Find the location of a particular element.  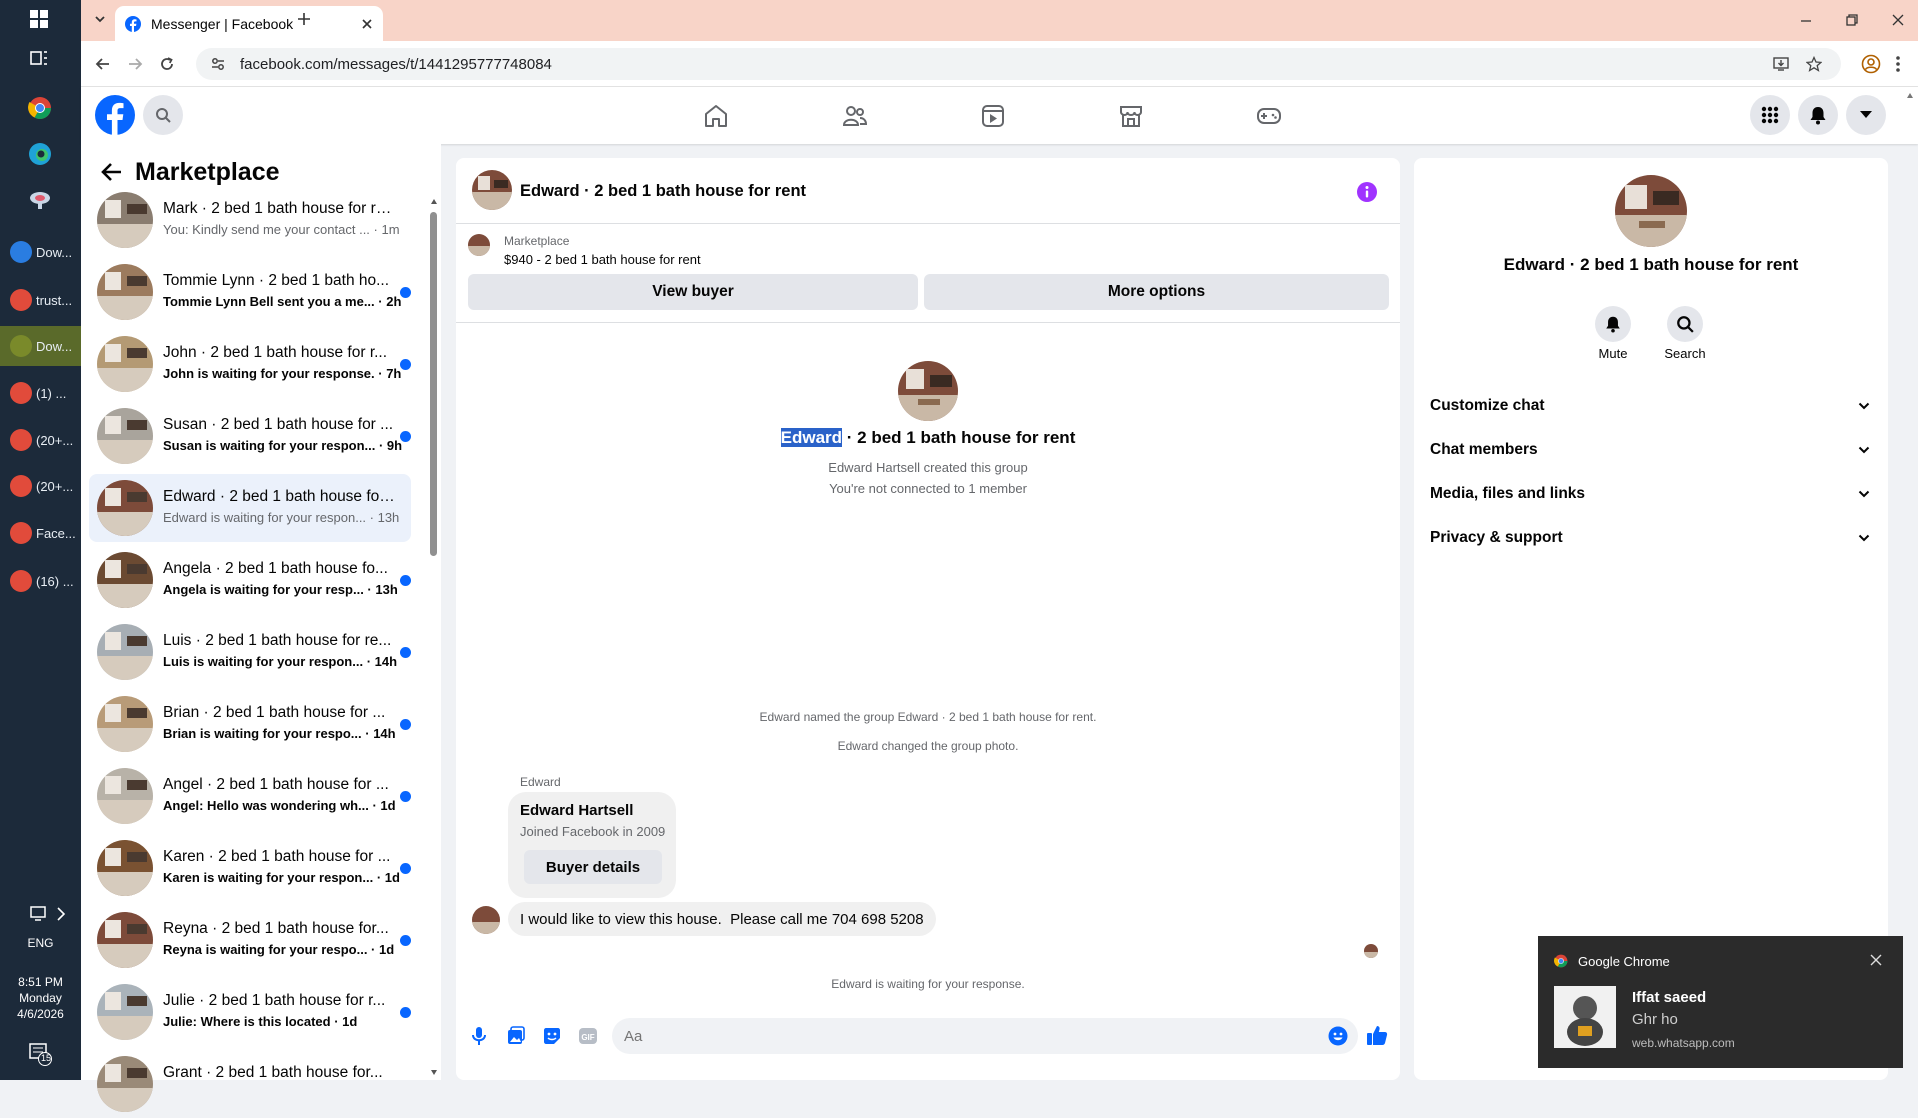

message-input is located at coordinates (964, 1036).